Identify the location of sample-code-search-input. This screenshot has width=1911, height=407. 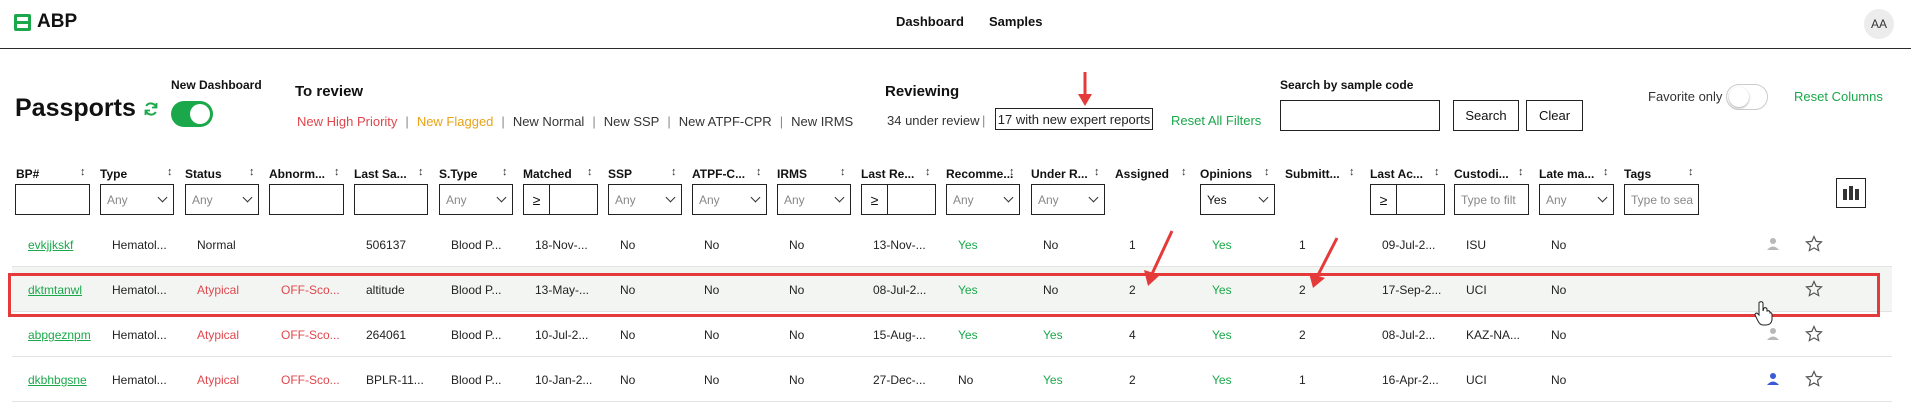
(1360, 115).